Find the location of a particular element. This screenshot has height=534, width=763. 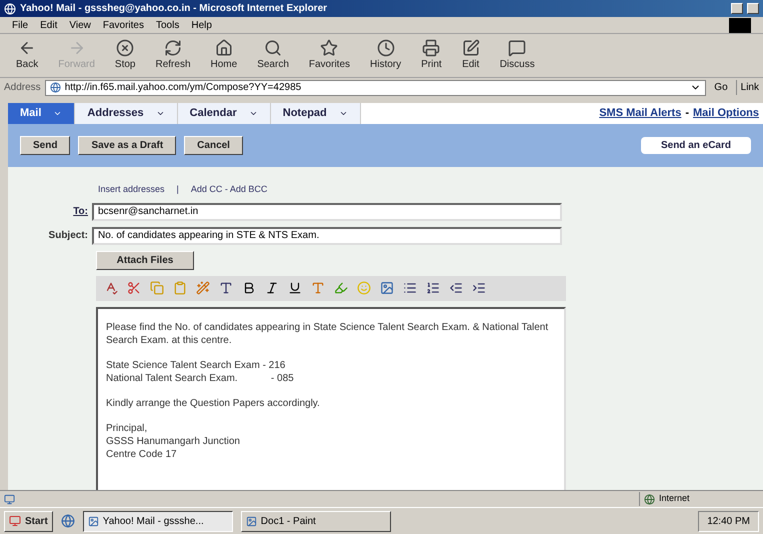

toolbar-button: History is located at coordinates (386, 55).